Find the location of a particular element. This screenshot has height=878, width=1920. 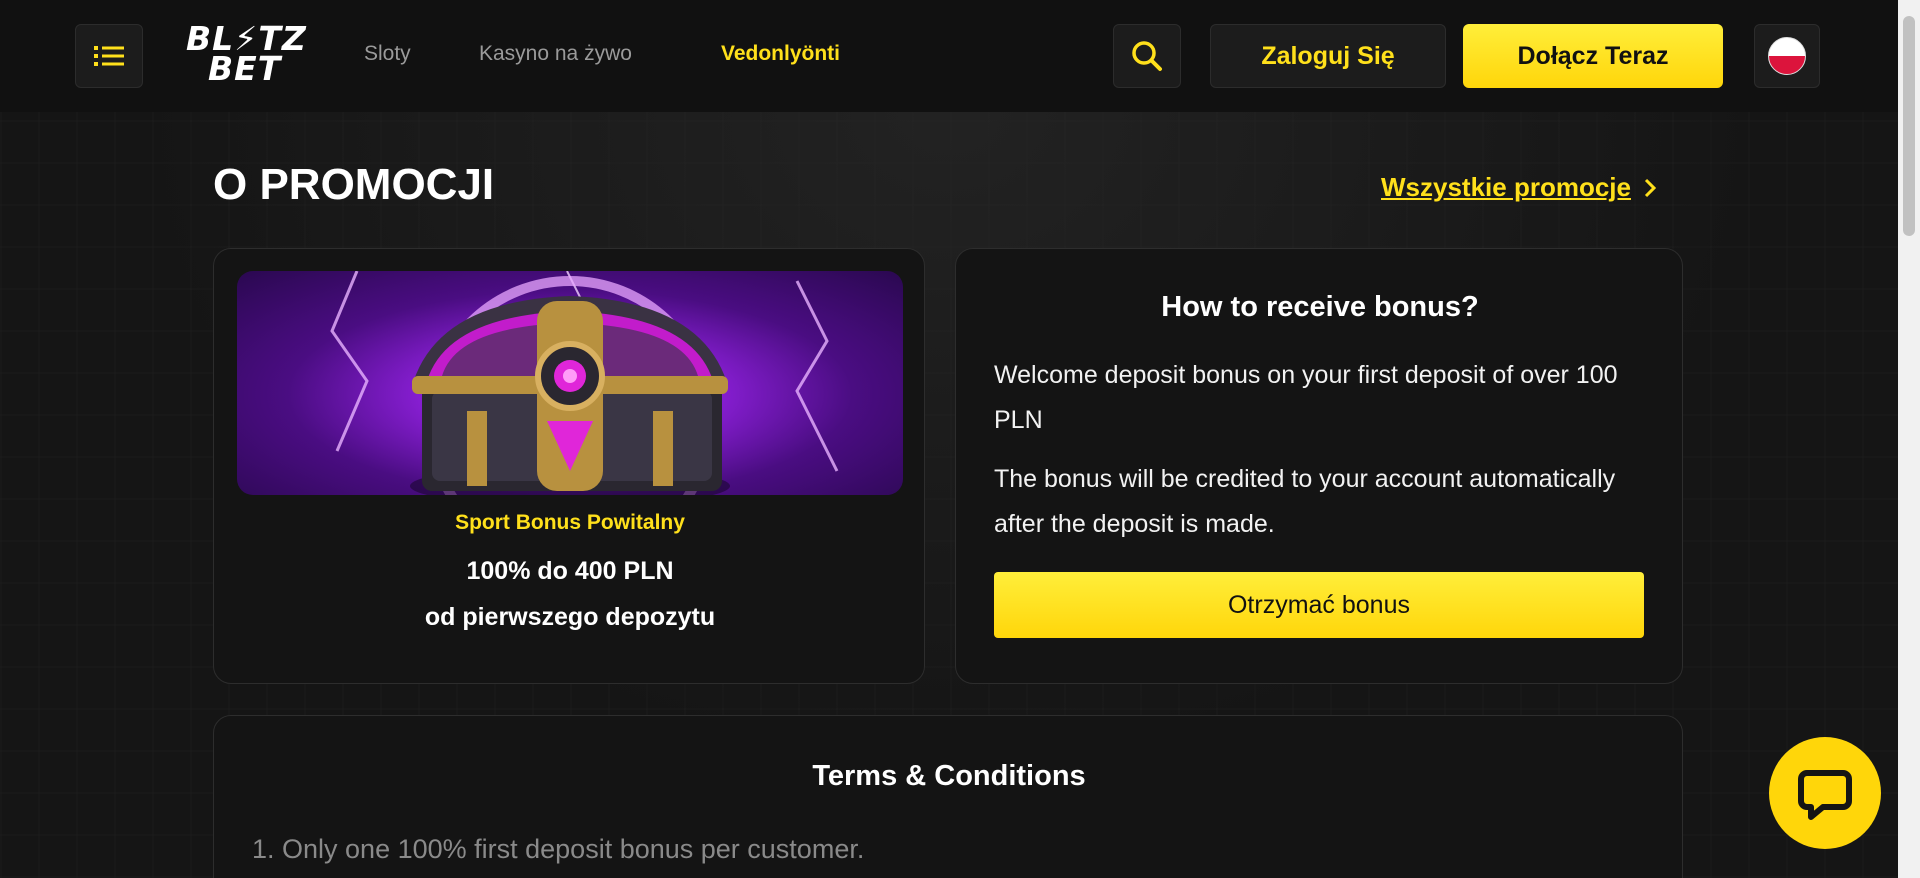

logo-line2: BET is located at coordinates (245, 68).